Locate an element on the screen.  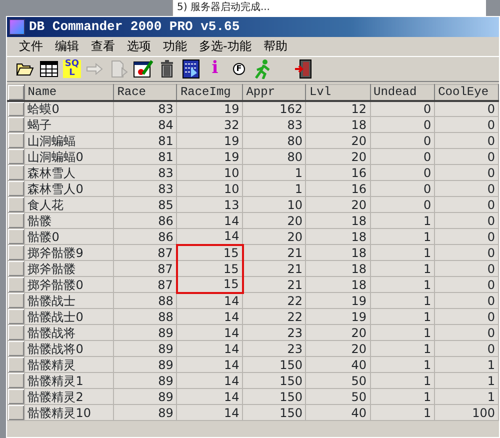
table-cell: 162 is located at coordinates (274, 108).